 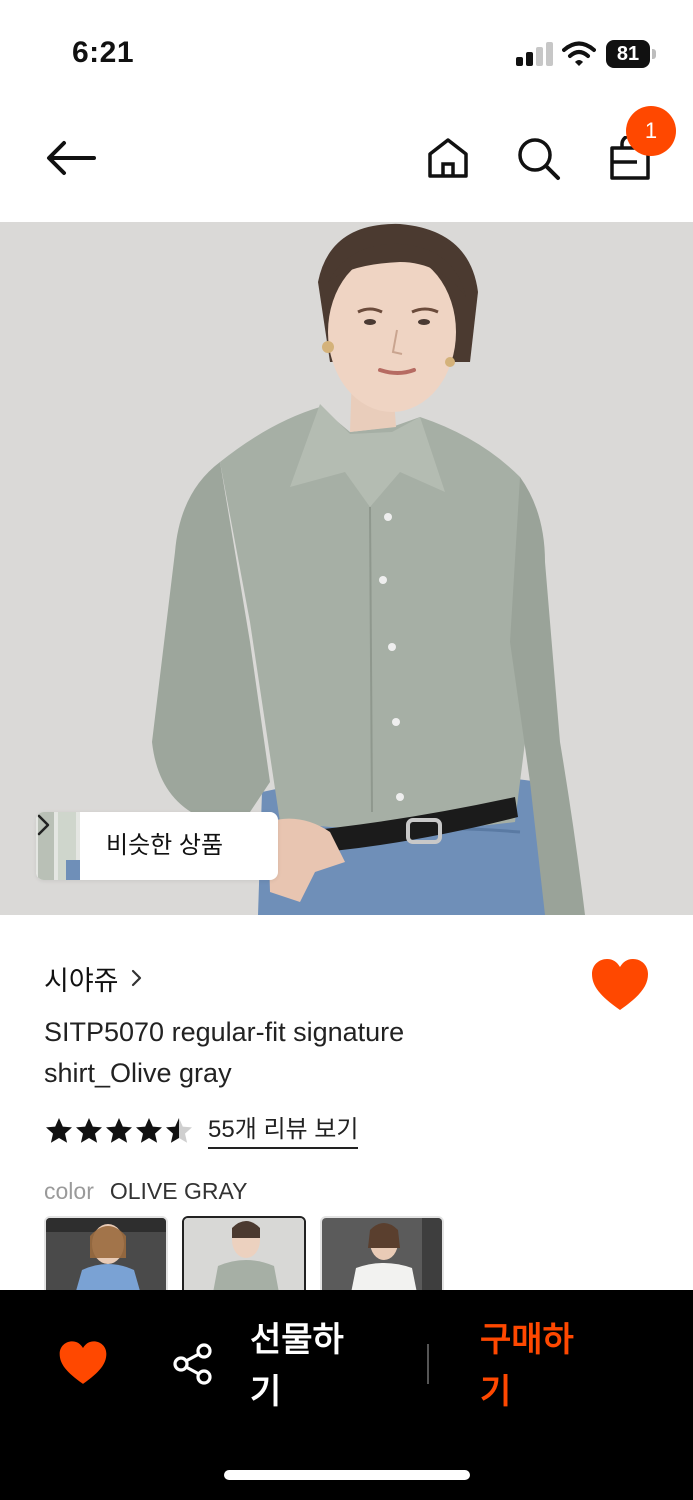 I want to click on reviews-link: 55개 리뷰 보기, so click(x=283, y=1131).